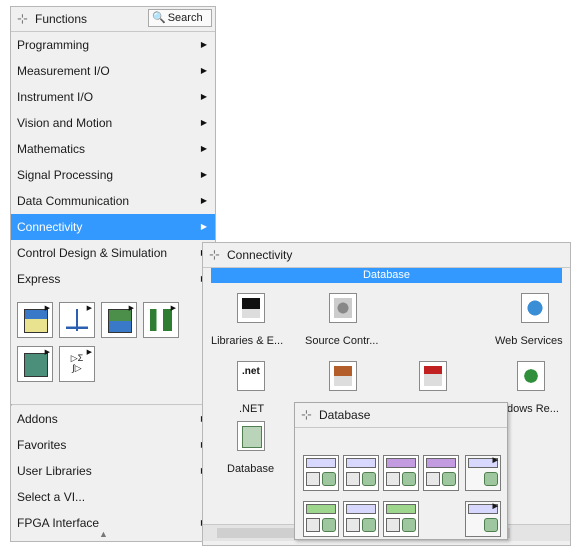 Image resolution: width=571 pixels, height=546 pixels. What do you see at coordinates (386, 275) in the screenshot?
I see `database-section-band: Database` at bounding box center [386, 275].